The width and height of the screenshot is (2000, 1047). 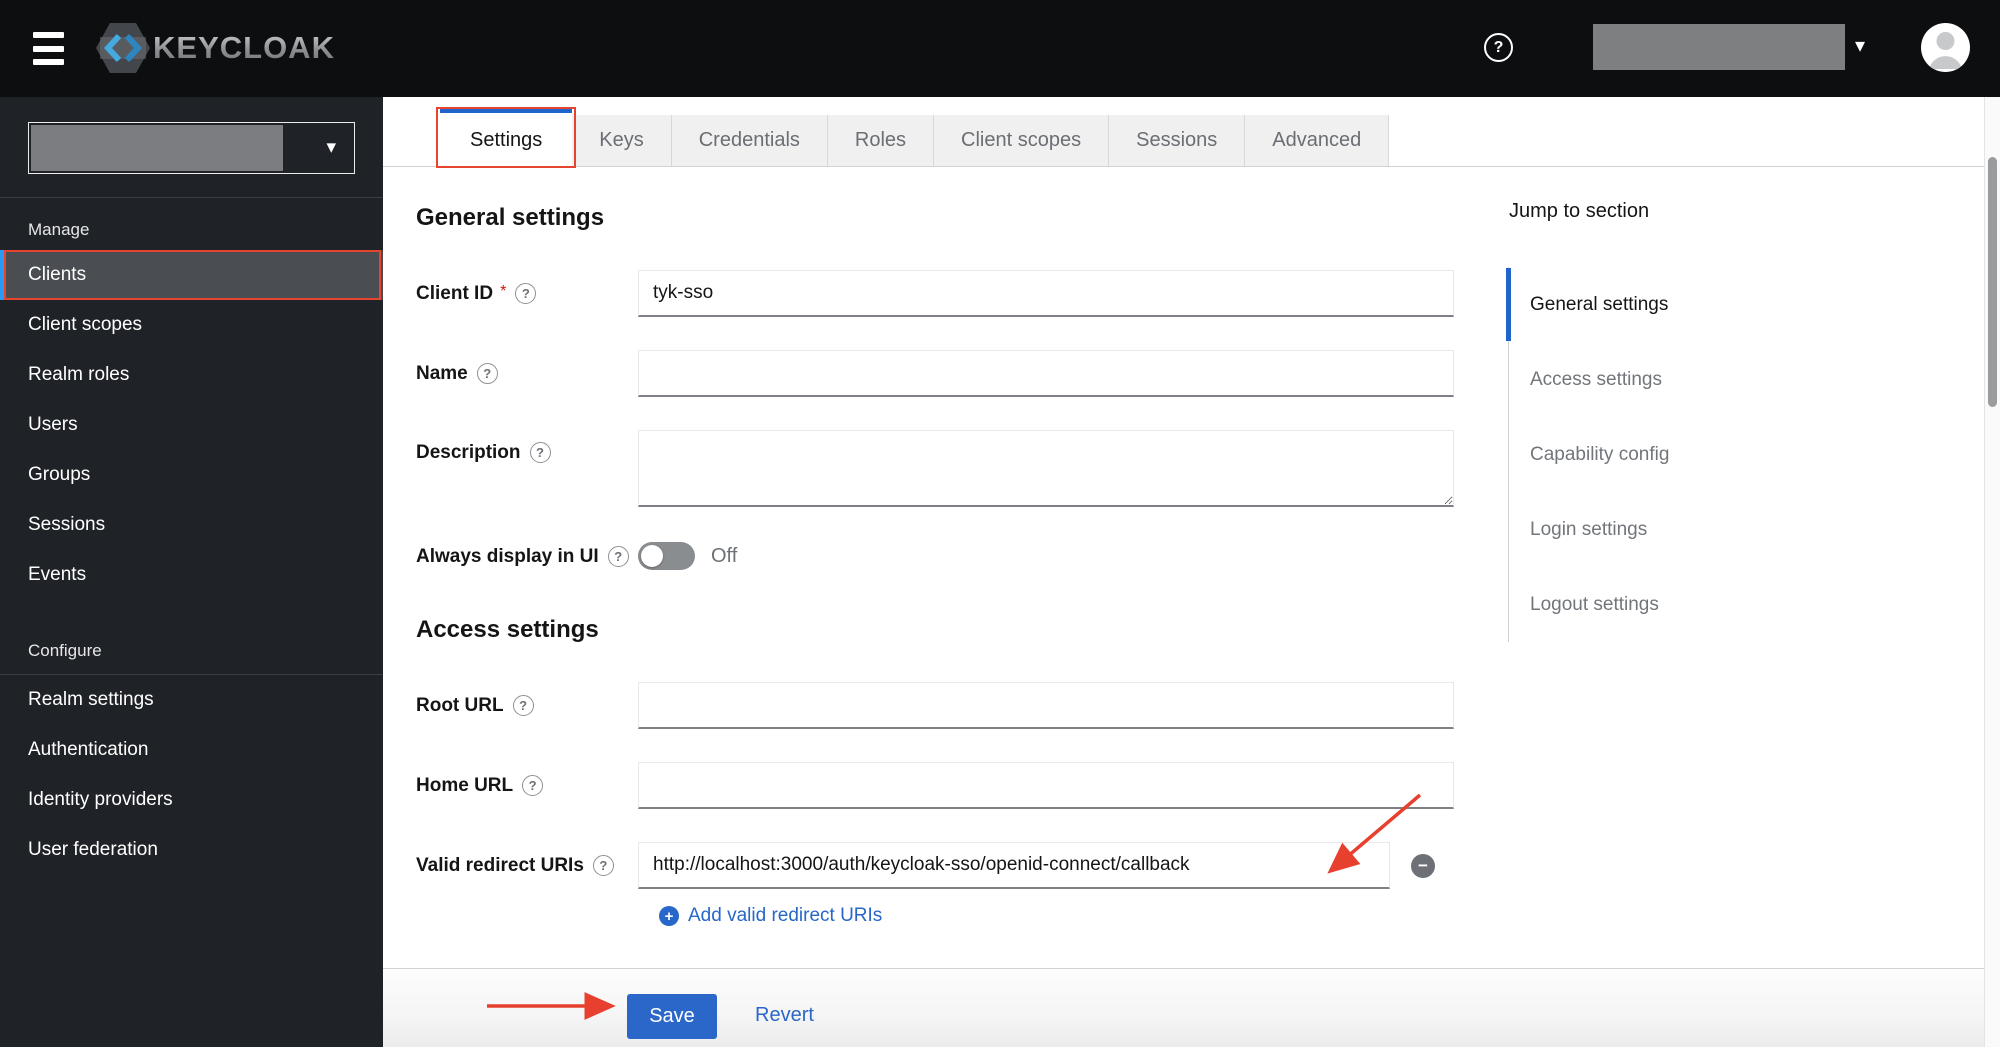 What do you see at coordinates (1046, 785) in the screenshot?
I see `home-url-input` at bounding box center [1046, 785].